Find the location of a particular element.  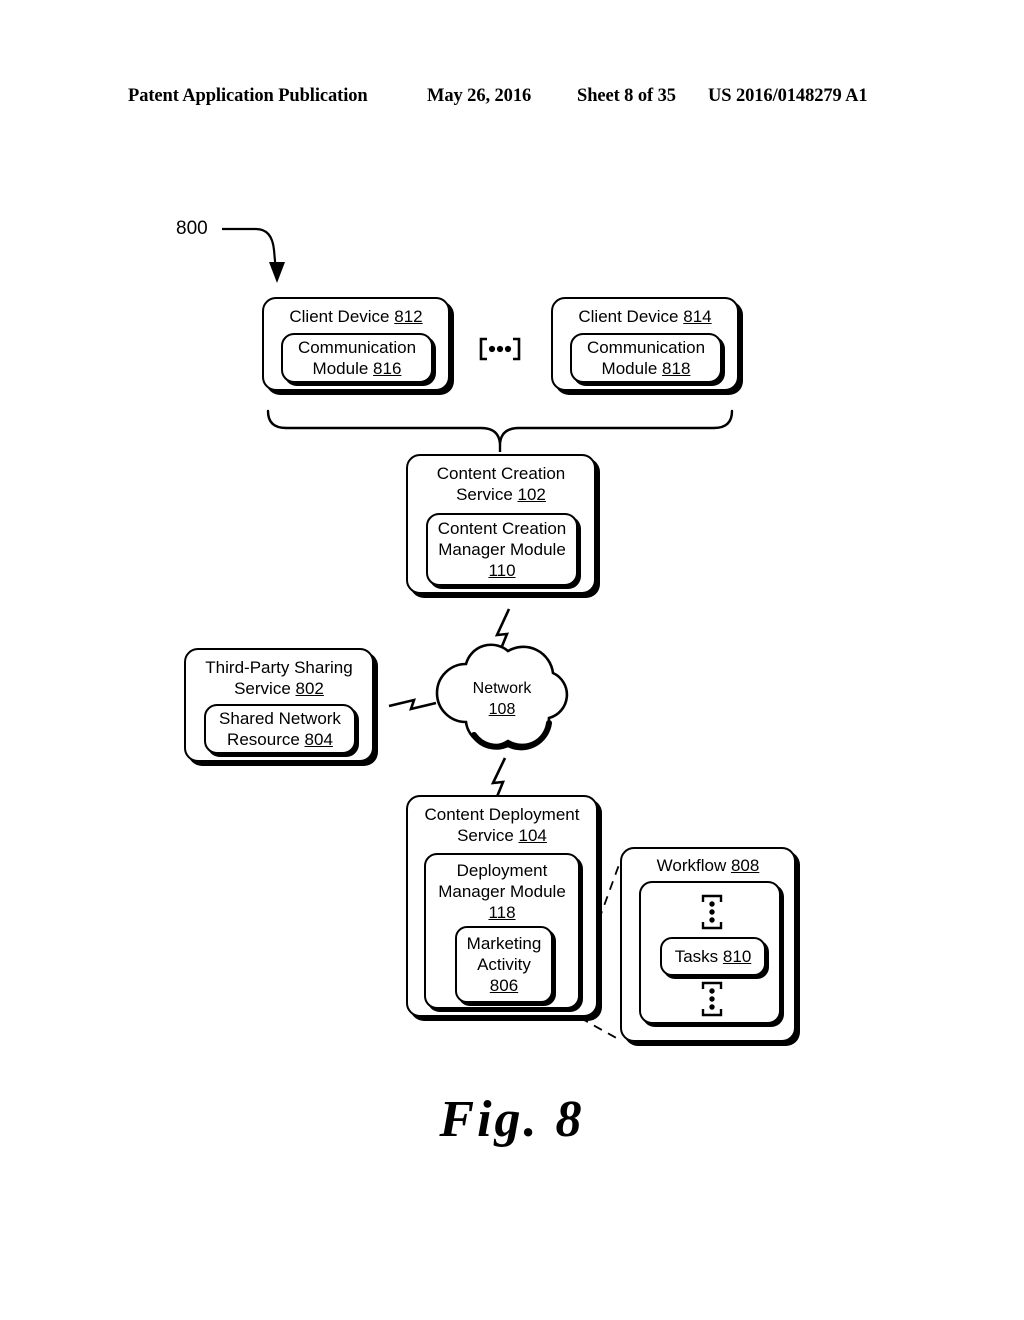

third-party-sharing-service-title: Third-Party Sharing Service 802 is located at coordinates (278, 678).